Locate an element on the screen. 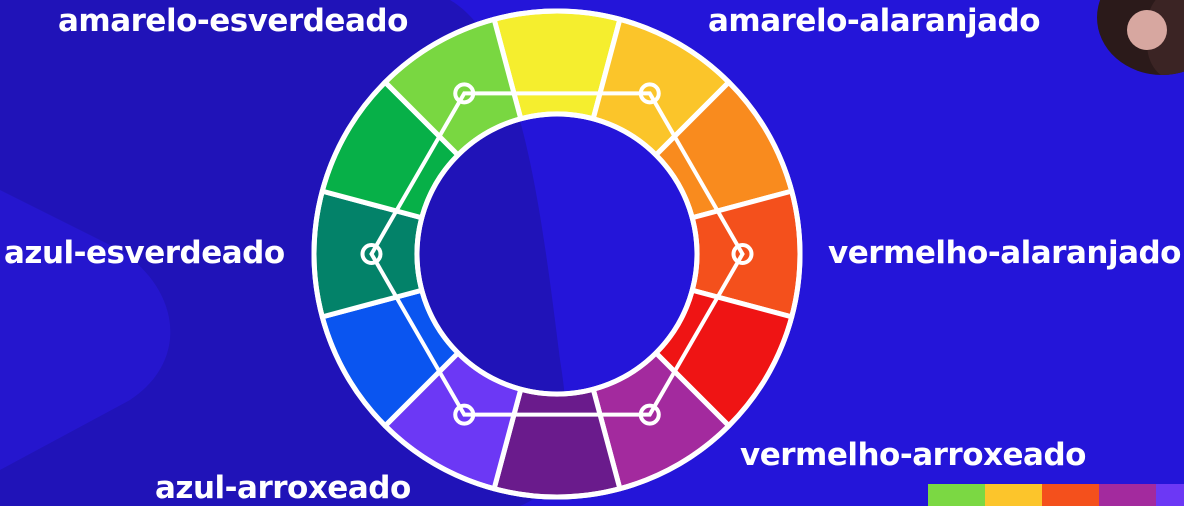  color-strip is located at coordinates (1056, 495).